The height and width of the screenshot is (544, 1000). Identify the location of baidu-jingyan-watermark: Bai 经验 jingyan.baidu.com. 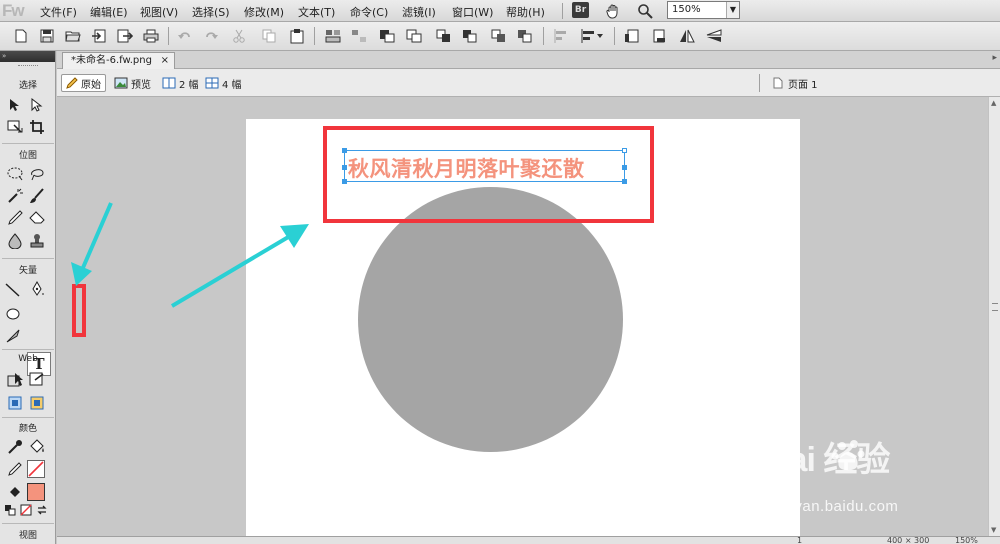
(865, 487).